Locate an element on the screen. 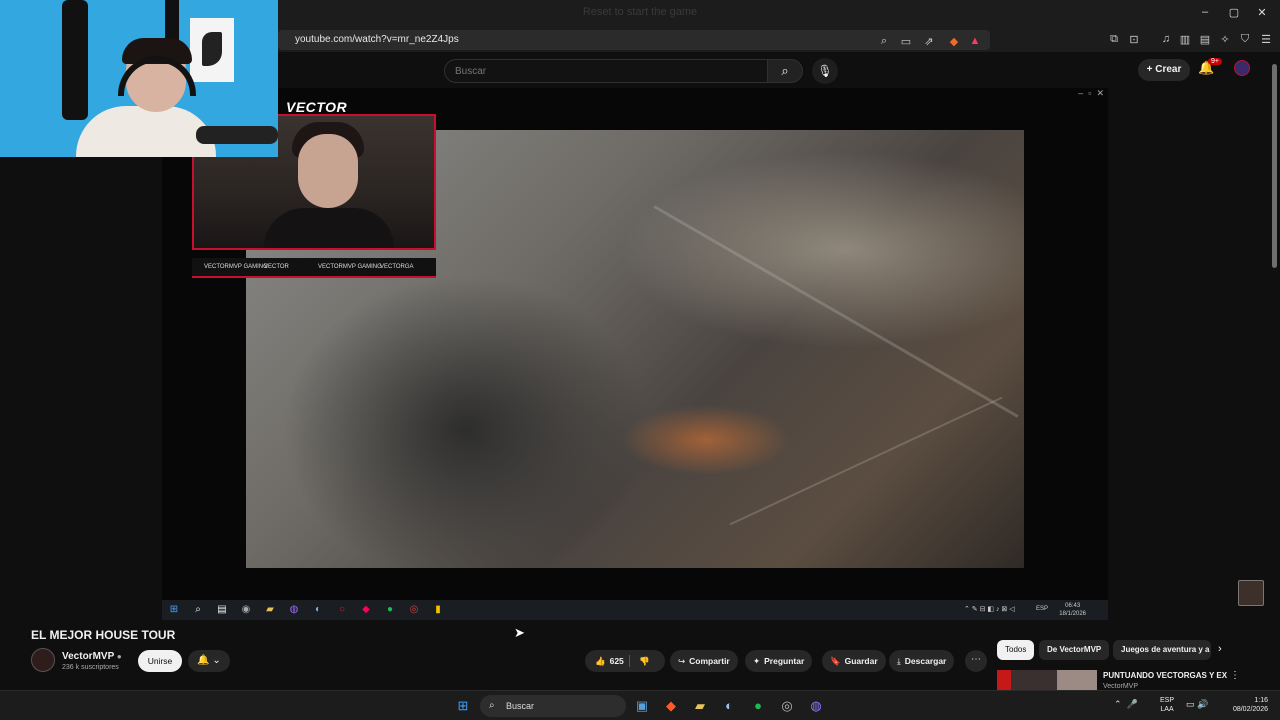 Image resolution: width=1280 pixels, height=720 pixels. taskbar-search-label: Buscar is located at coordinates (520, 706).